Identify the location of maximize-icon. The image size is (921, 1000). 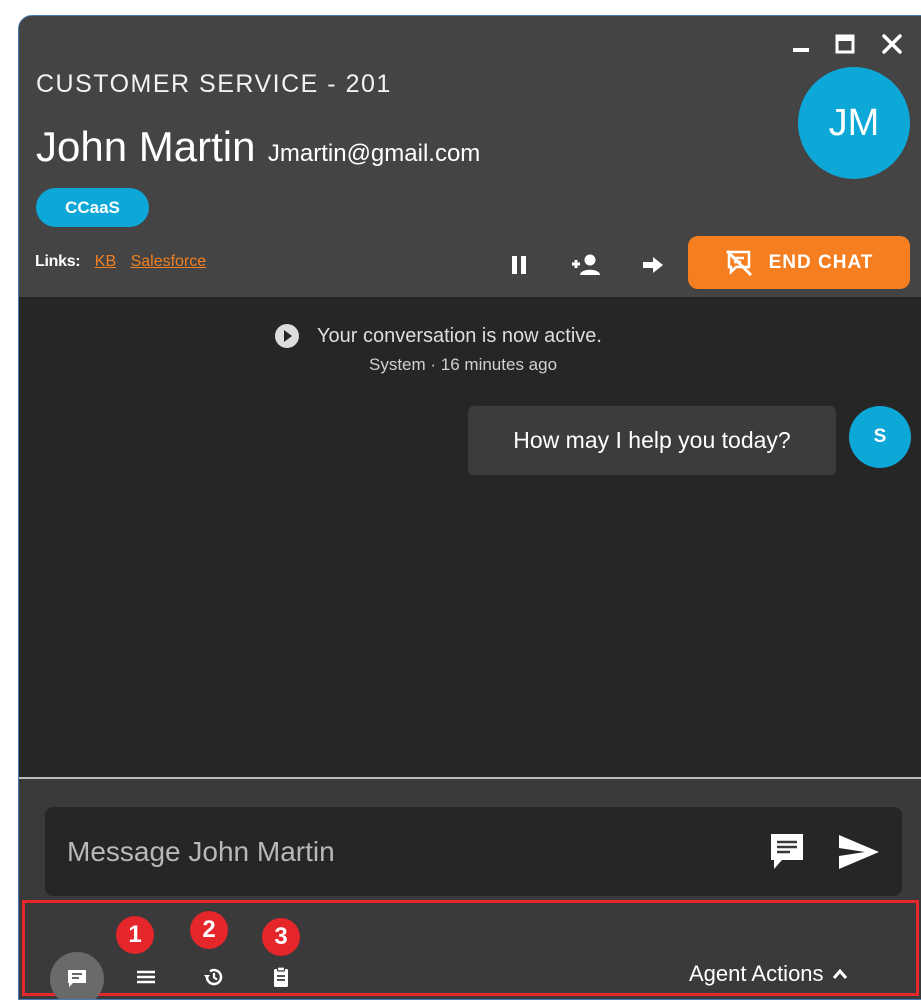
(845, 44).